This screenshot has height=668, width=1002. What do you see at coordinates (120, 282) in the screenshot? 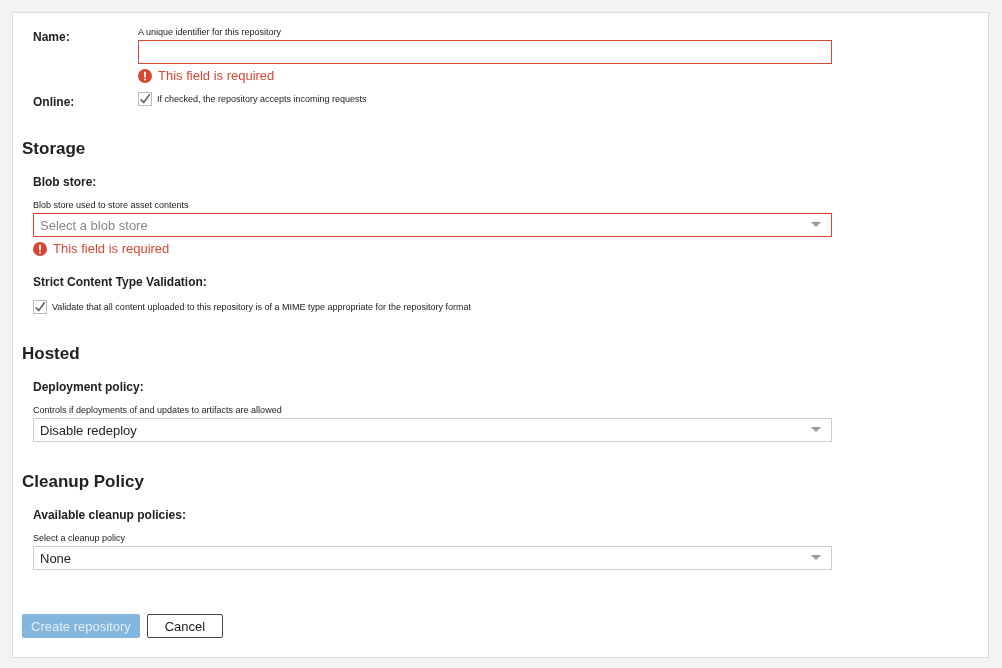
I see `field-label: Strict Content Type Validation:` at bounding box center [120, 282].